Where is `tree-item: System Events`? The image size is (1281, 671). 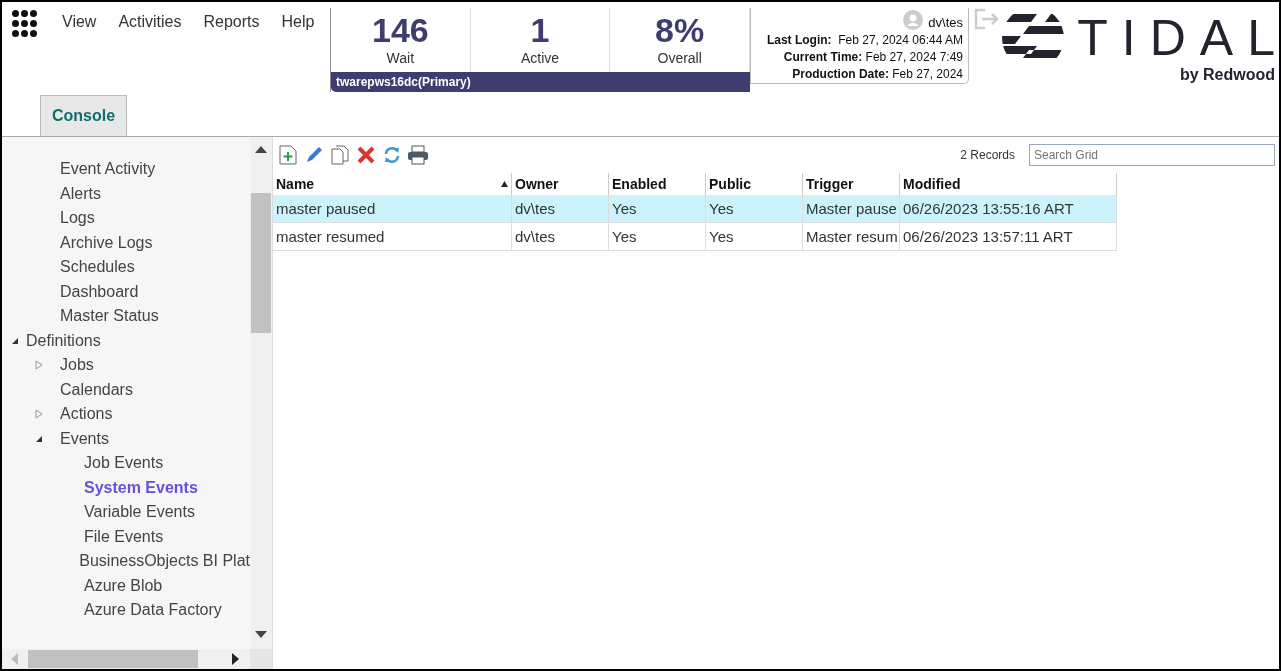 tree-item: System Events is located at coordinates (141, 487).